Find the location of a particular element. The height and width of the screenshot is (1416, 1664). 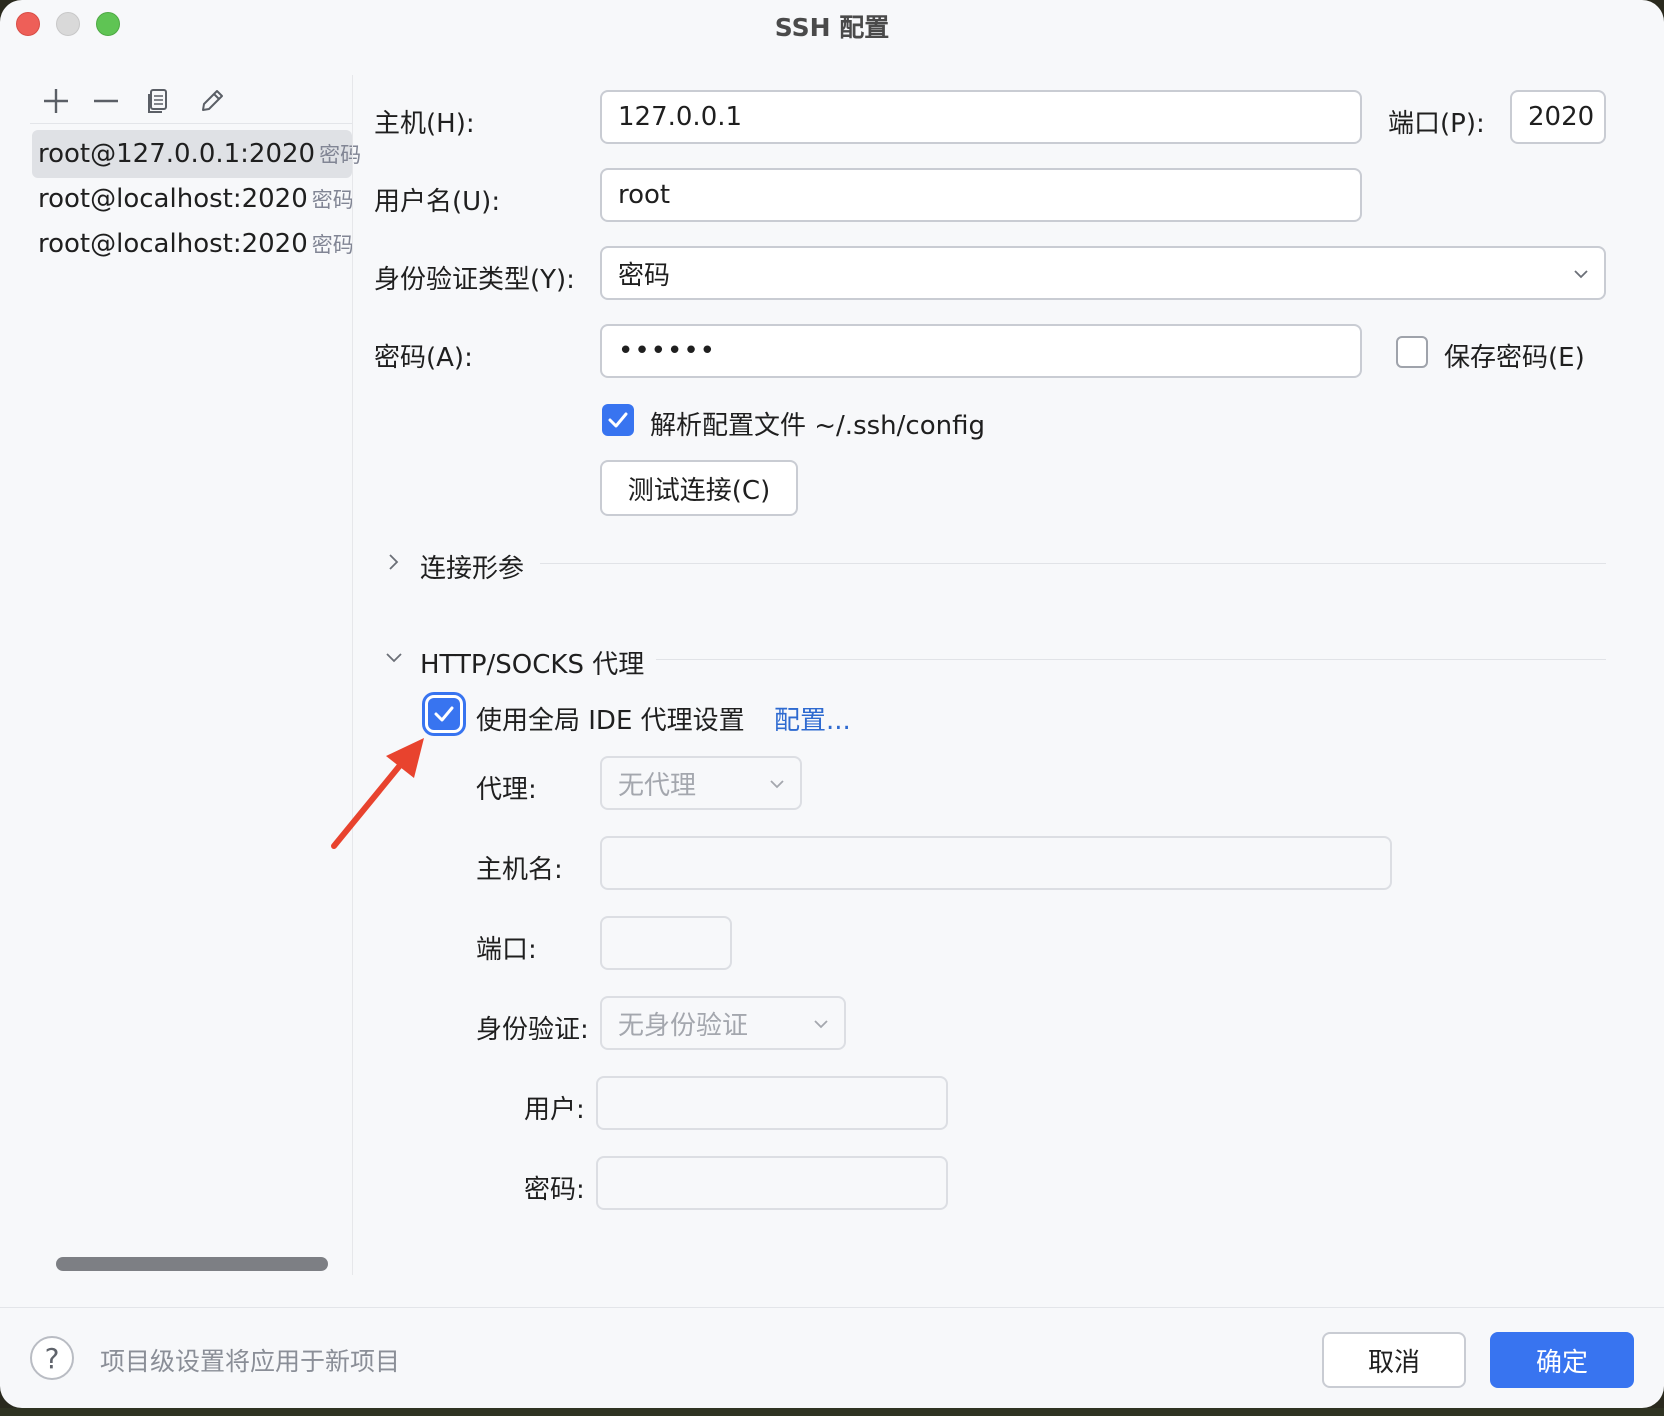

title-bar: SSH 配置 is located at coordinates (832, 25).